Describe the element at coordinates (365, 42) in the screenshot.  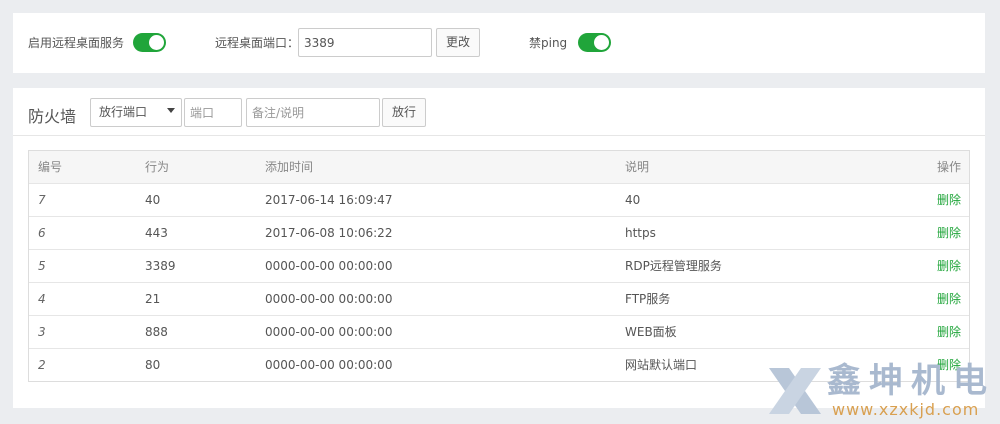
I see `remote-port-input` at that location.